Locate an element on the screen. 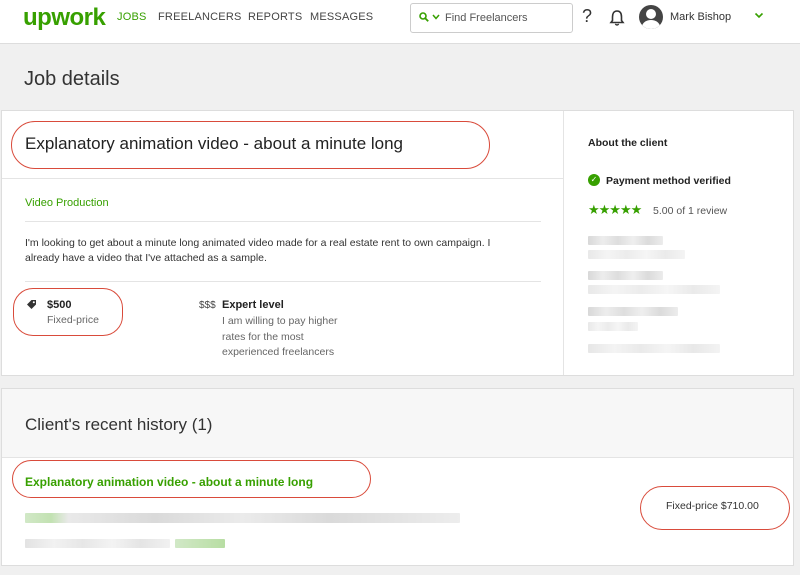 The image size is (800, 575). avatar is located at coordinates (651, 17).